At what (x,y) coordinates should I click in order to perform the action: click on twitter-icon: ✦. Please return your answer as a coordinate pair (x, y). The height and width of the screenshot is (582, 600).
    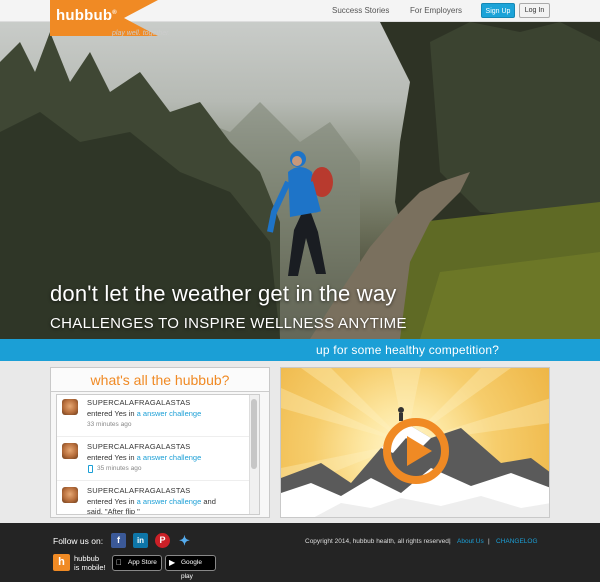
    Looking at the image, I should click on (184, 540).